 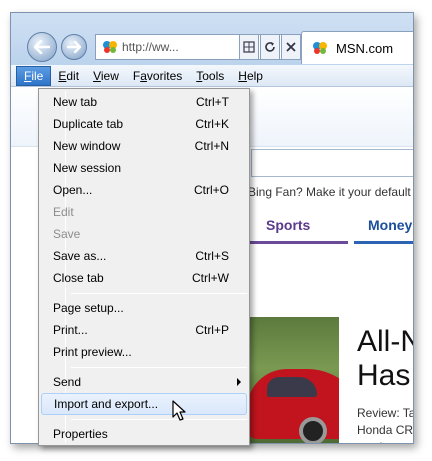 What do you see at coordinates (144, 382) in the screenshot?
I see `menu-item-send: Send` at bounding box center [144, 382].